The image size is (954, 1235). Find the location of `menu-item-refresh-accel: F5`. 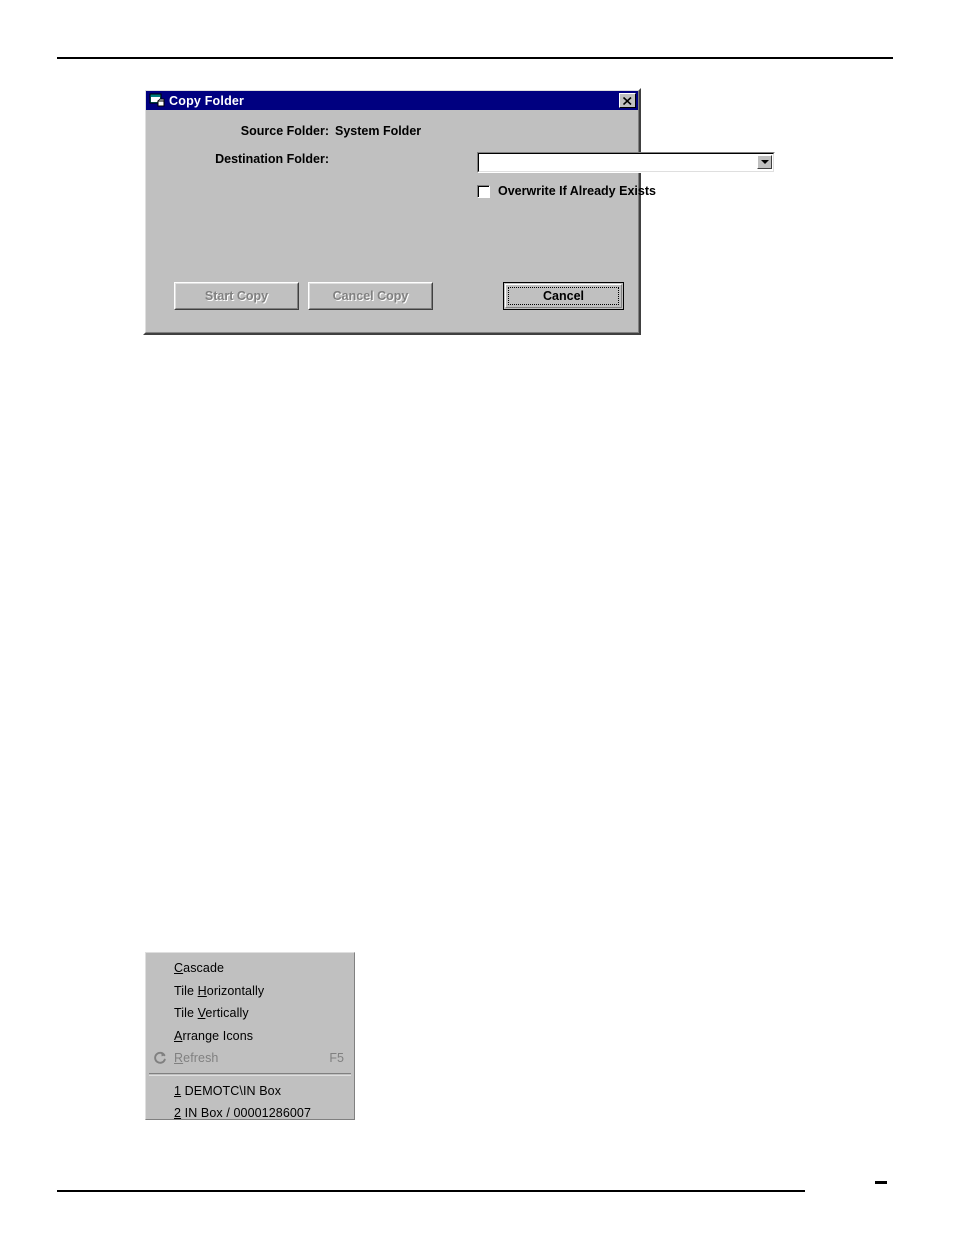

menu-item-refresh-accel: F5 is located at coordinates (336, 1058).